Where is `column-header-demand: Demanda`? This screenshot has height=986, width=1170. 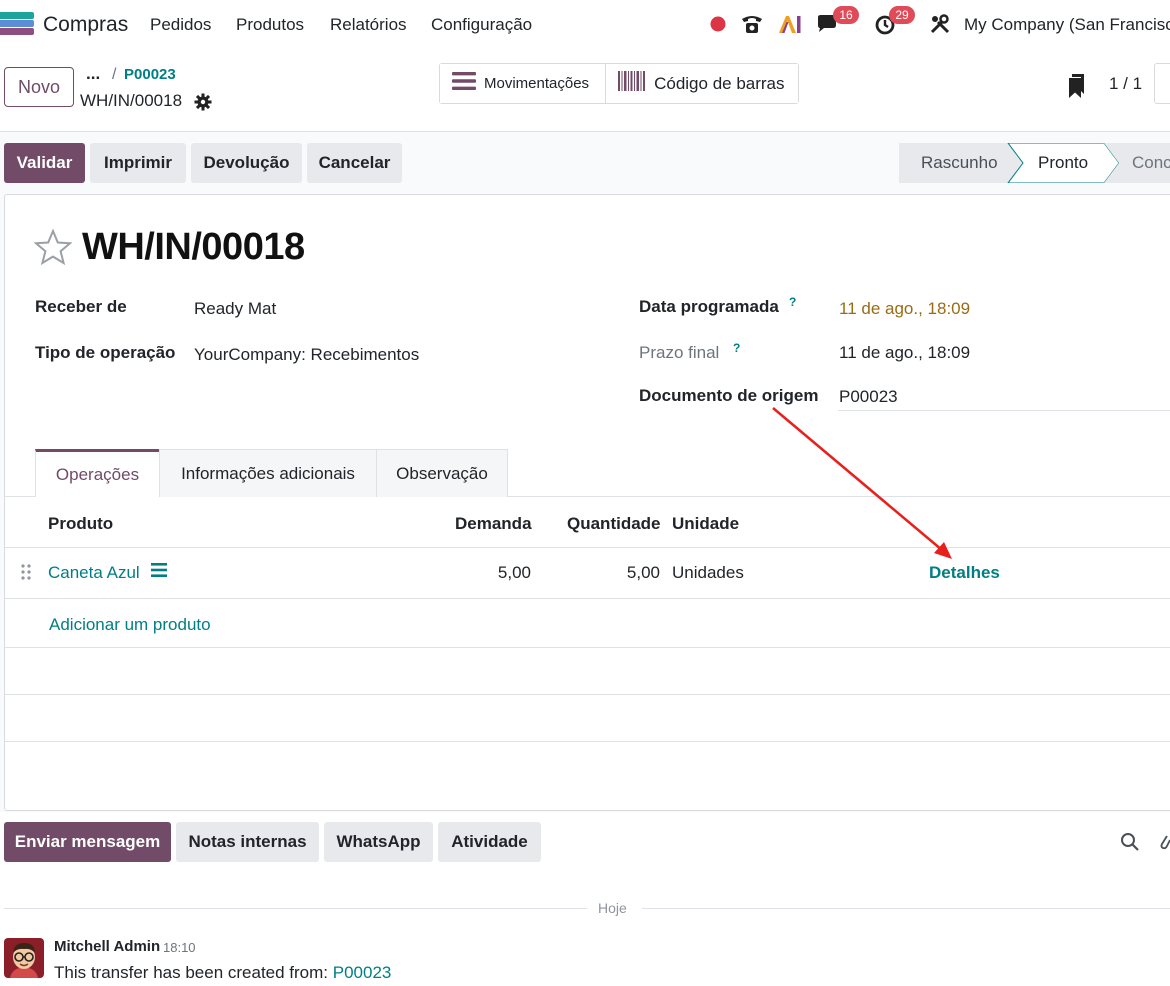 column-header-demand: Demanda is located at coordinates (493, 524).